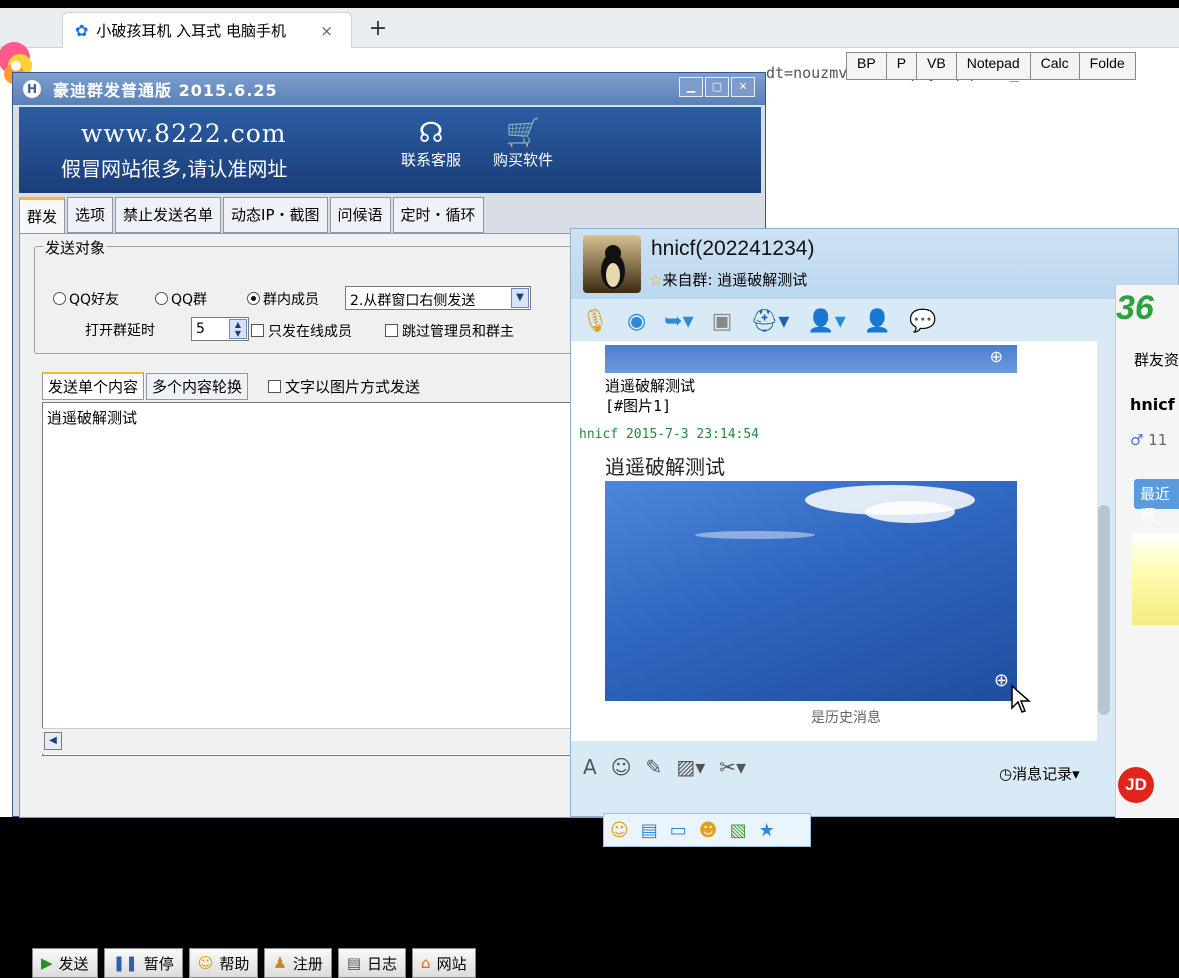 The width and height of the screenshot is (1179, 978). Describe the element at coordinates (654, 767) in the screenshot. I see `edit-icon: ✎` at that location.